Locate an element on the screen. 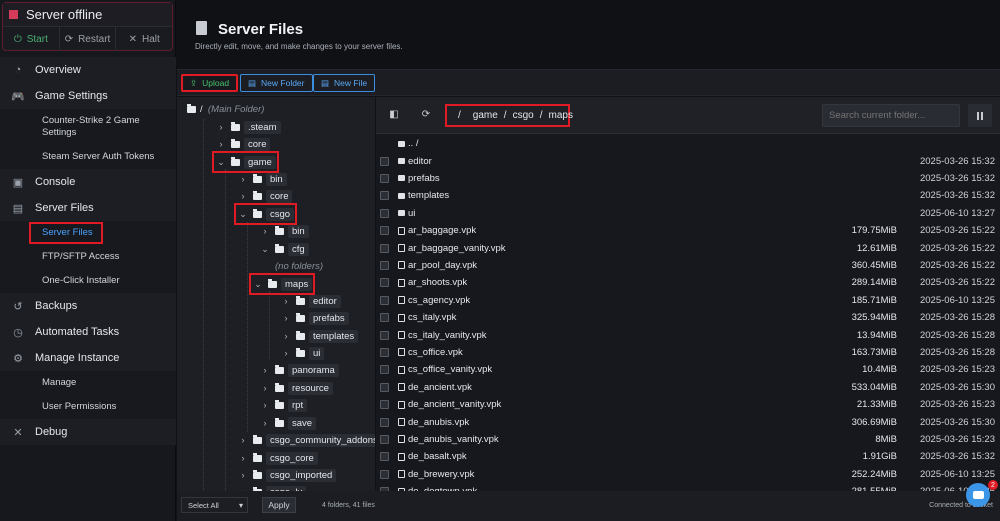  file-date: 2025-03-26 15:22 is located at coordinates (957, 283).